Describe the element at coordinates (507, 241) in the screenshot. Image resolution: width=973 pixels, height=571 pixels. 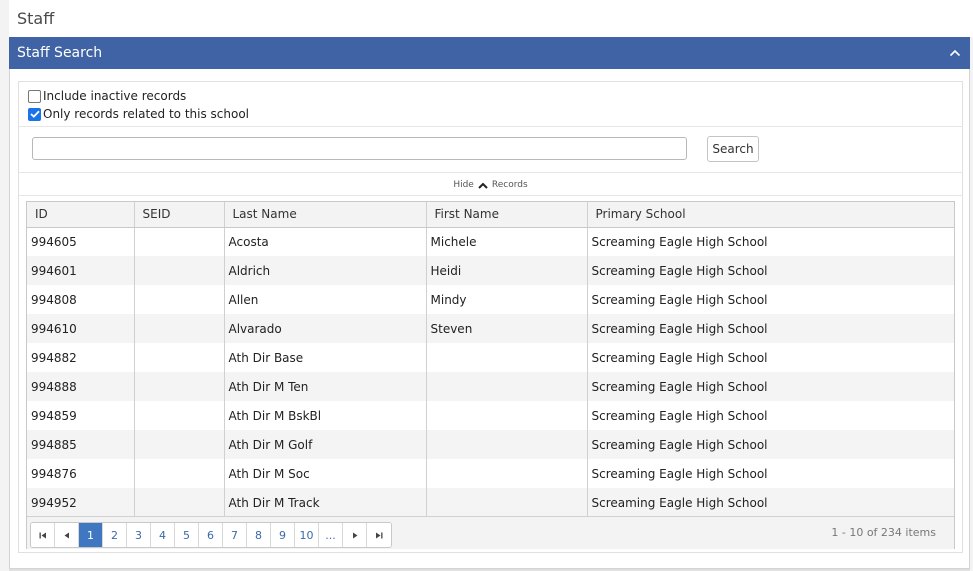
I see `cell-first-name: Michele` at that location.